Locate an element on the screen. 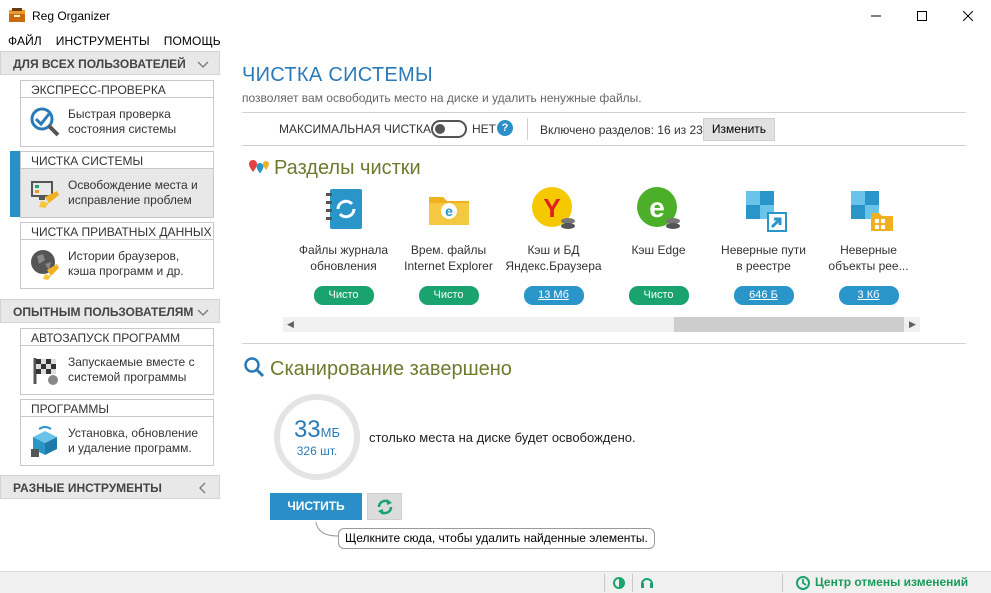 This screenshot has height=593, width=991. section-header-misc-tools: РАЗНЫЕ ИНСТРУМЕНТЫ is located at coordinates (110, 487).